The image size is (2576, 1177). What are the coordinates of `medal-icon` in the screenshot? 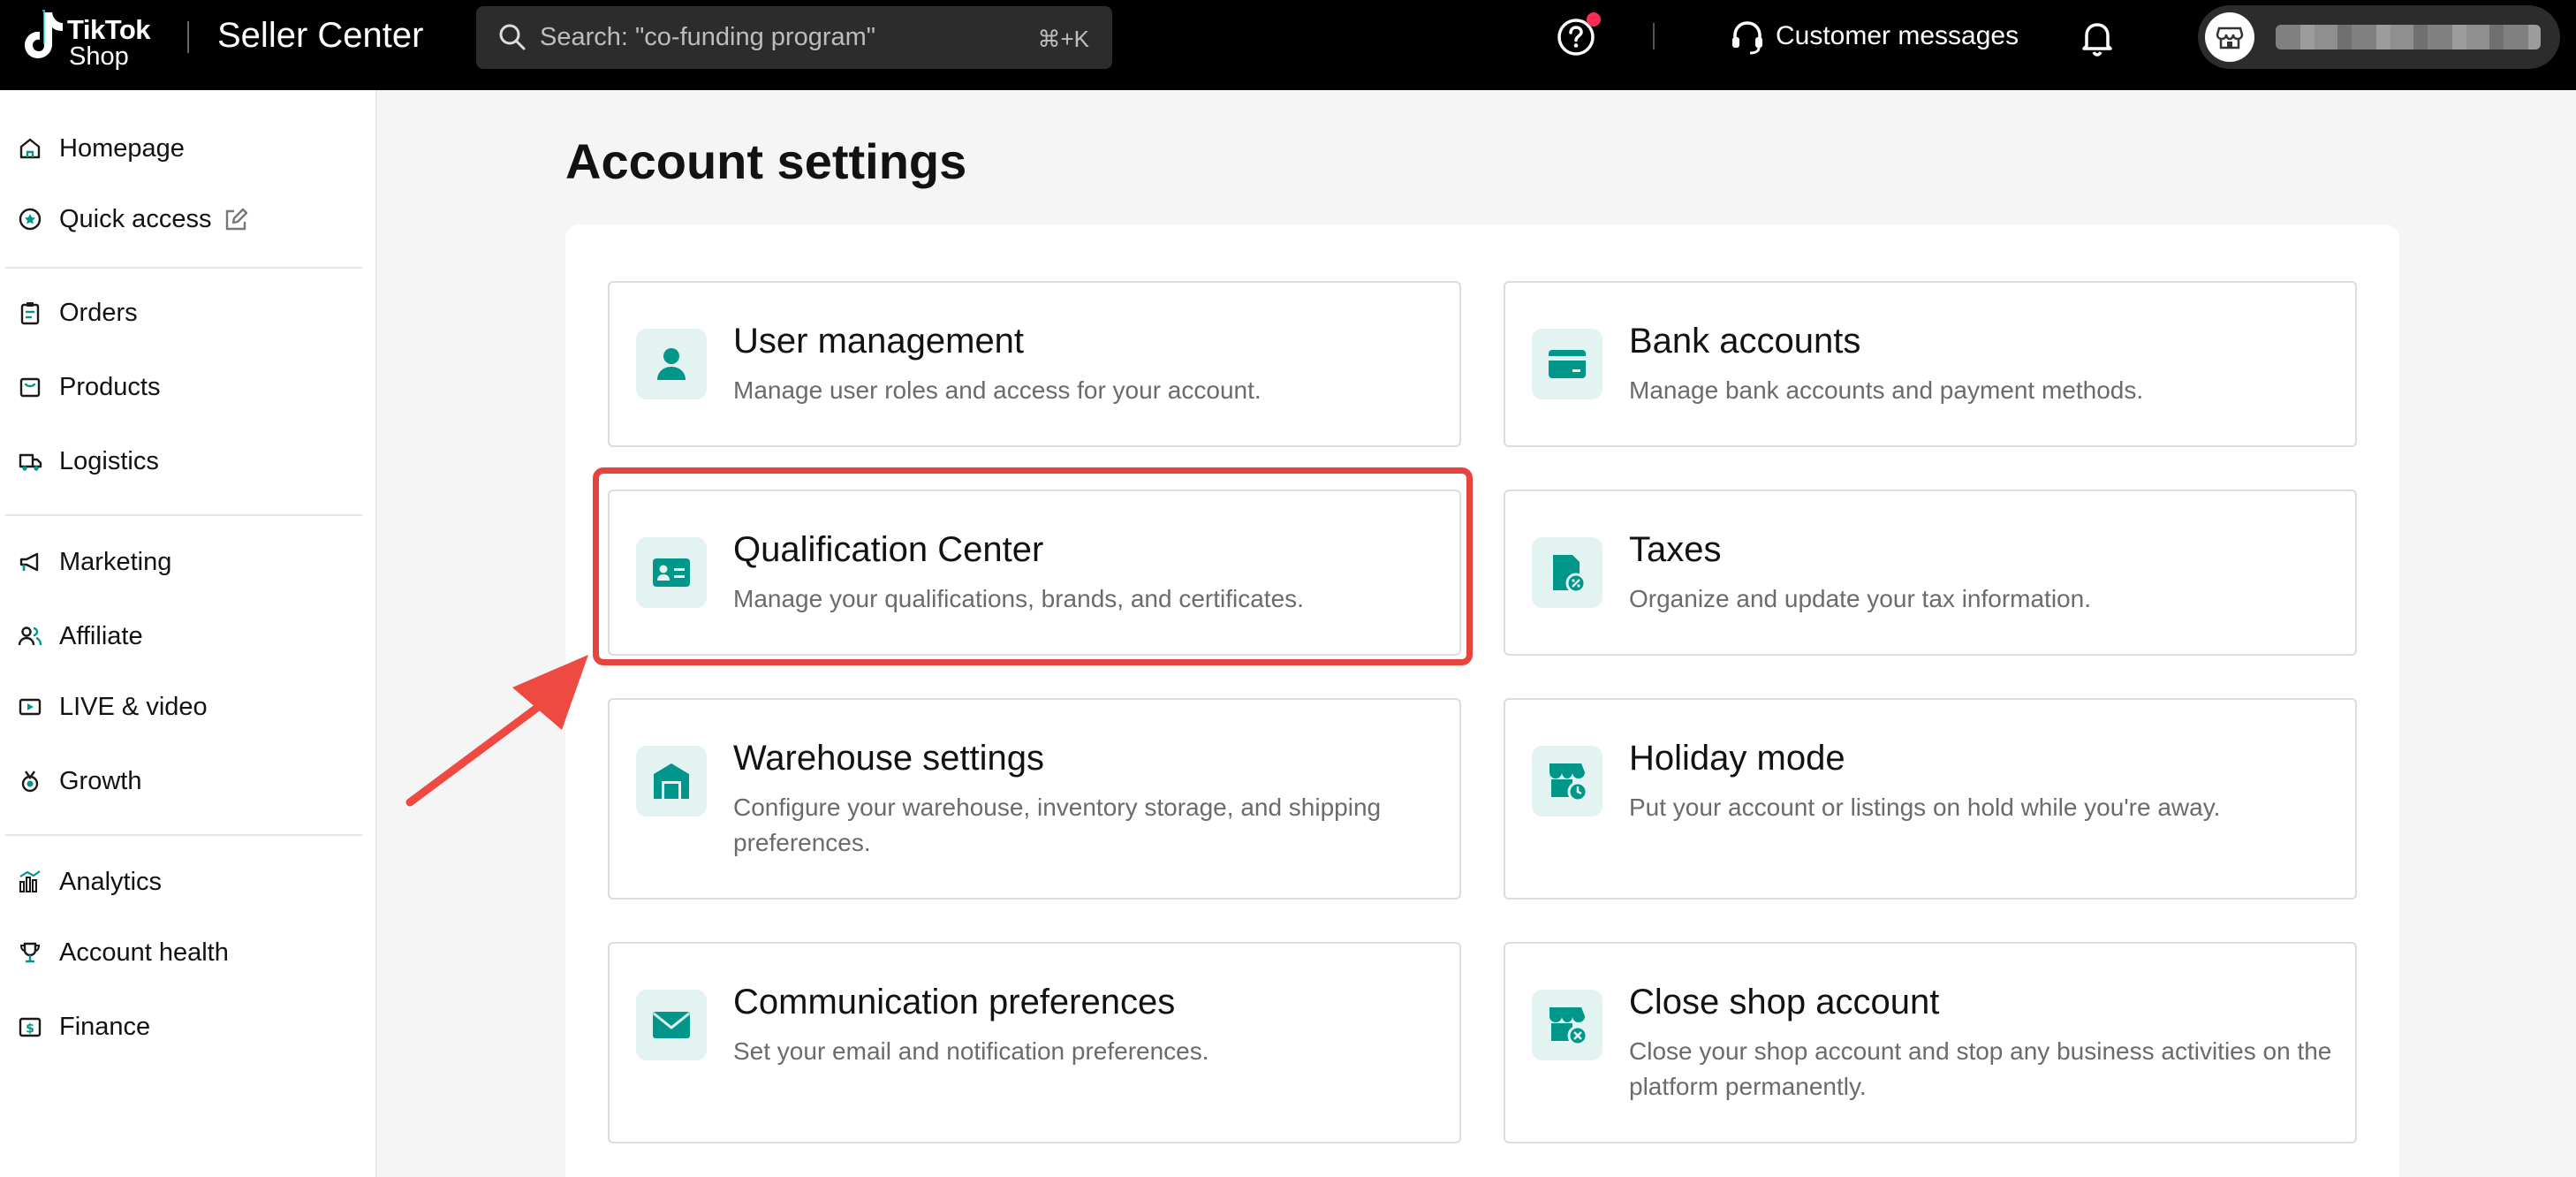 It's located at (30, 782).